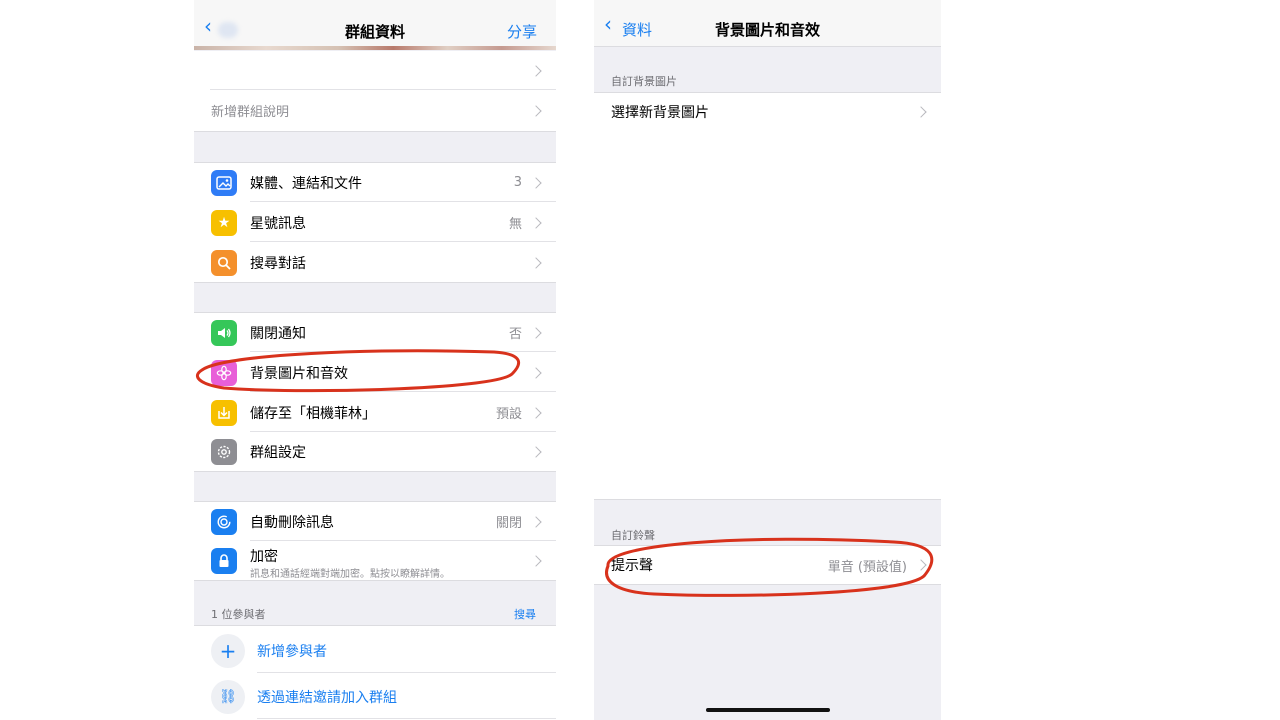 The height and width of the screenshot is (720, 1280). Describe the element at coordinates (375, 561) in the screenshot. I see `encryption-row: 加密 訊息和通話經端對端加密。點按以瞭解詳情。` at that location.